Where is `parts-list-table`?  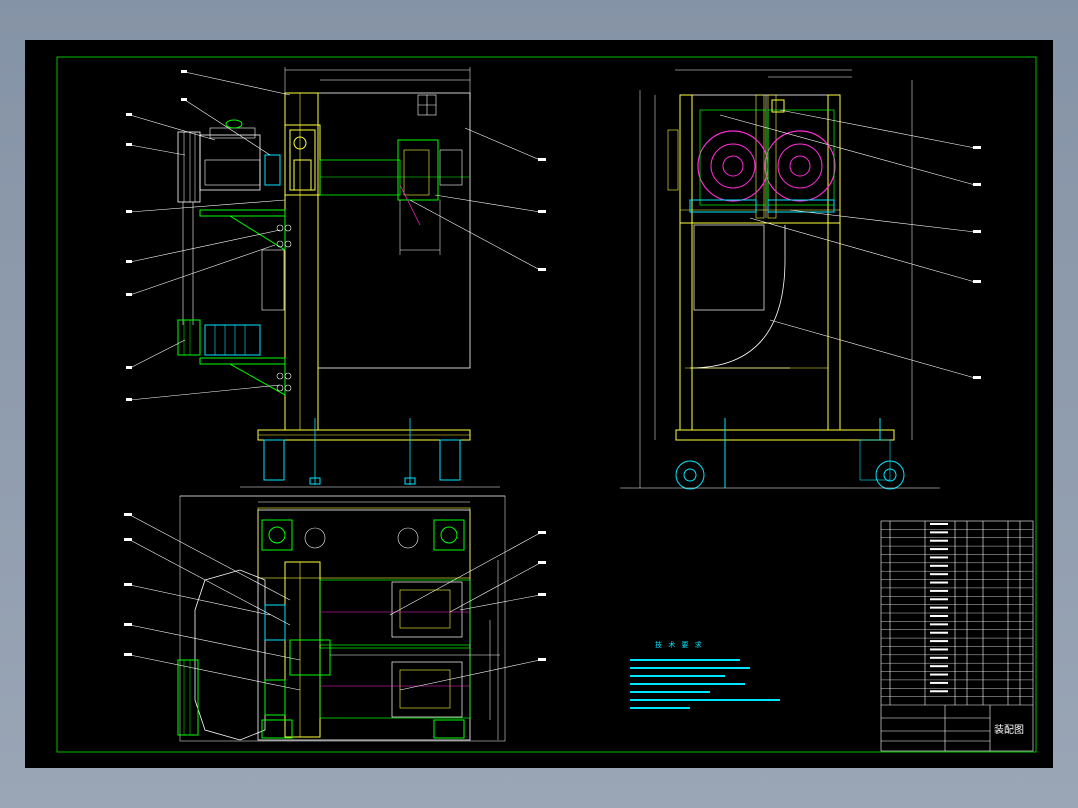
parts-list-table is located at coordinates (957, 636).